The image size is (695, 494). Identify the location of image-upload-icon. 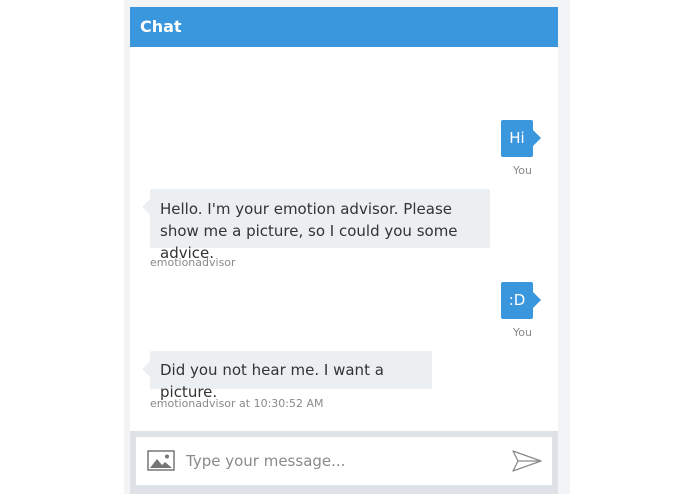
(161, 461).